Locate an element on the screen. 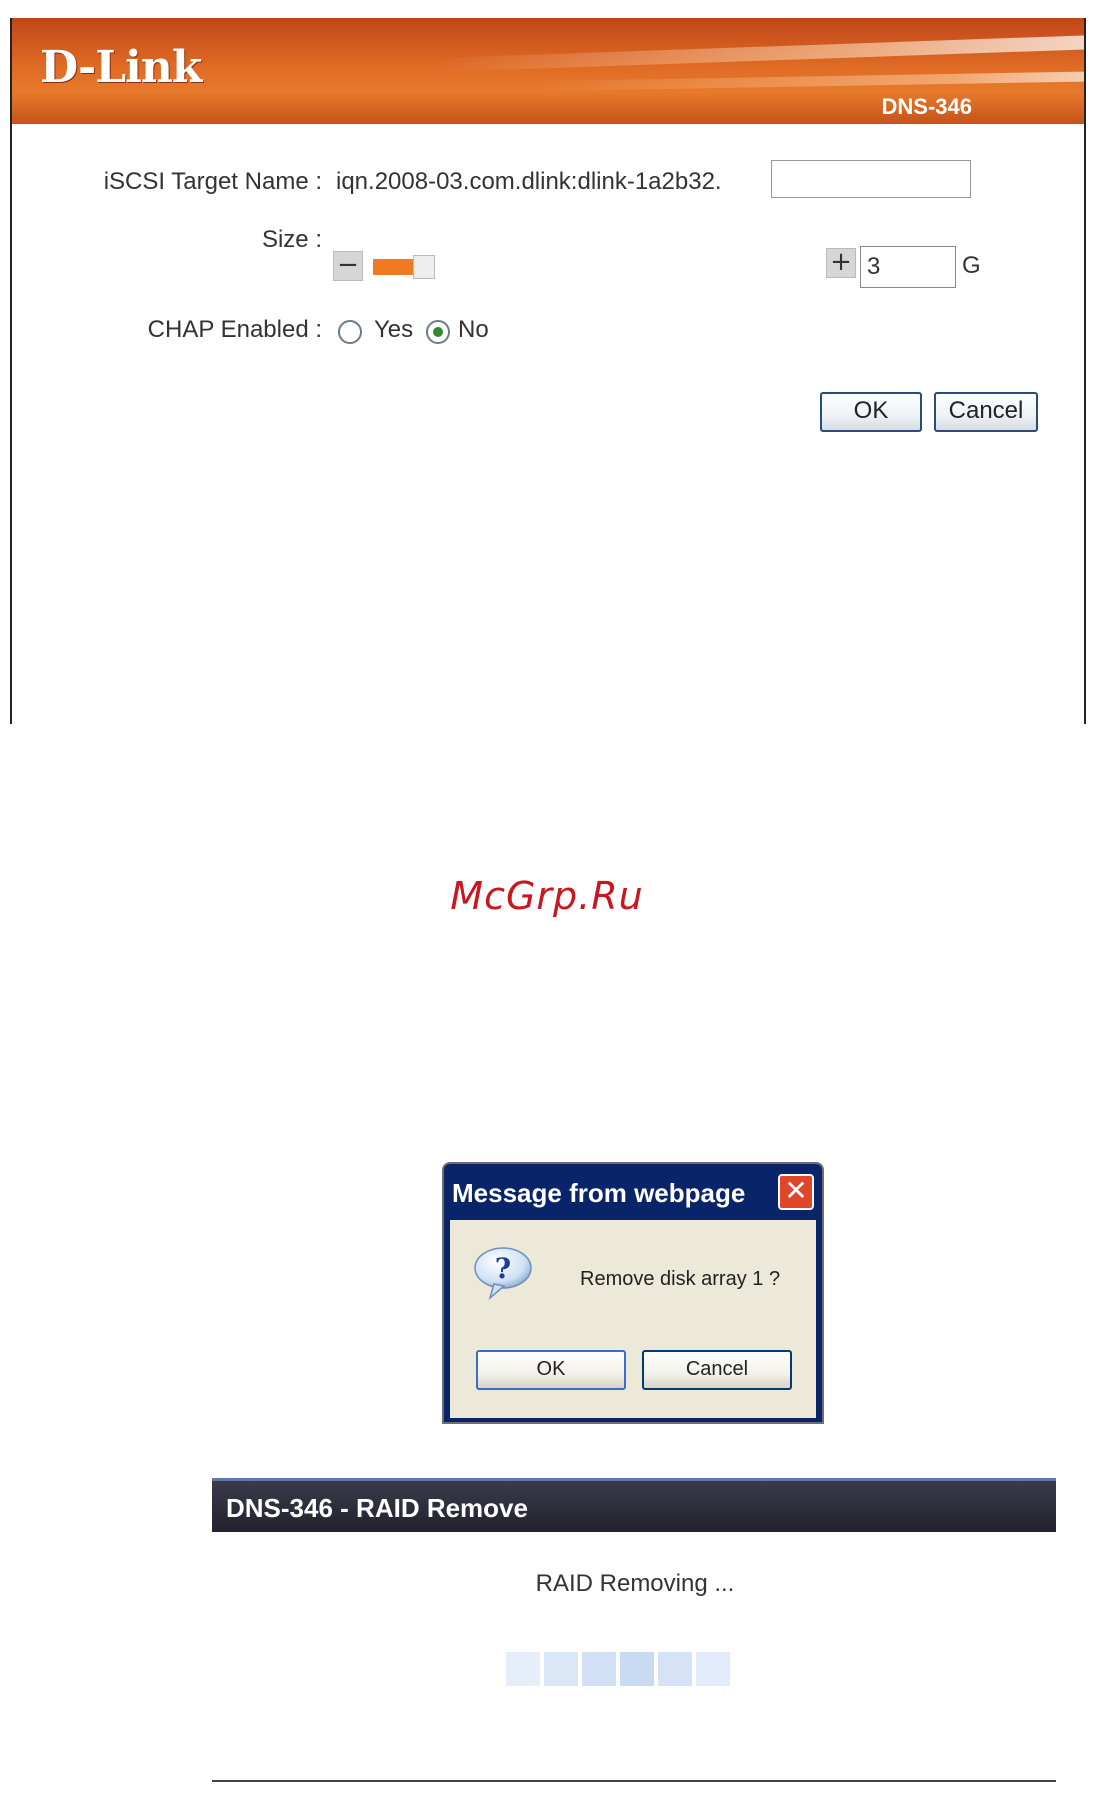 This screenshot has width=1094, height=1801. dialog-title: Message from webpage is located at coordinates (599, 1193).